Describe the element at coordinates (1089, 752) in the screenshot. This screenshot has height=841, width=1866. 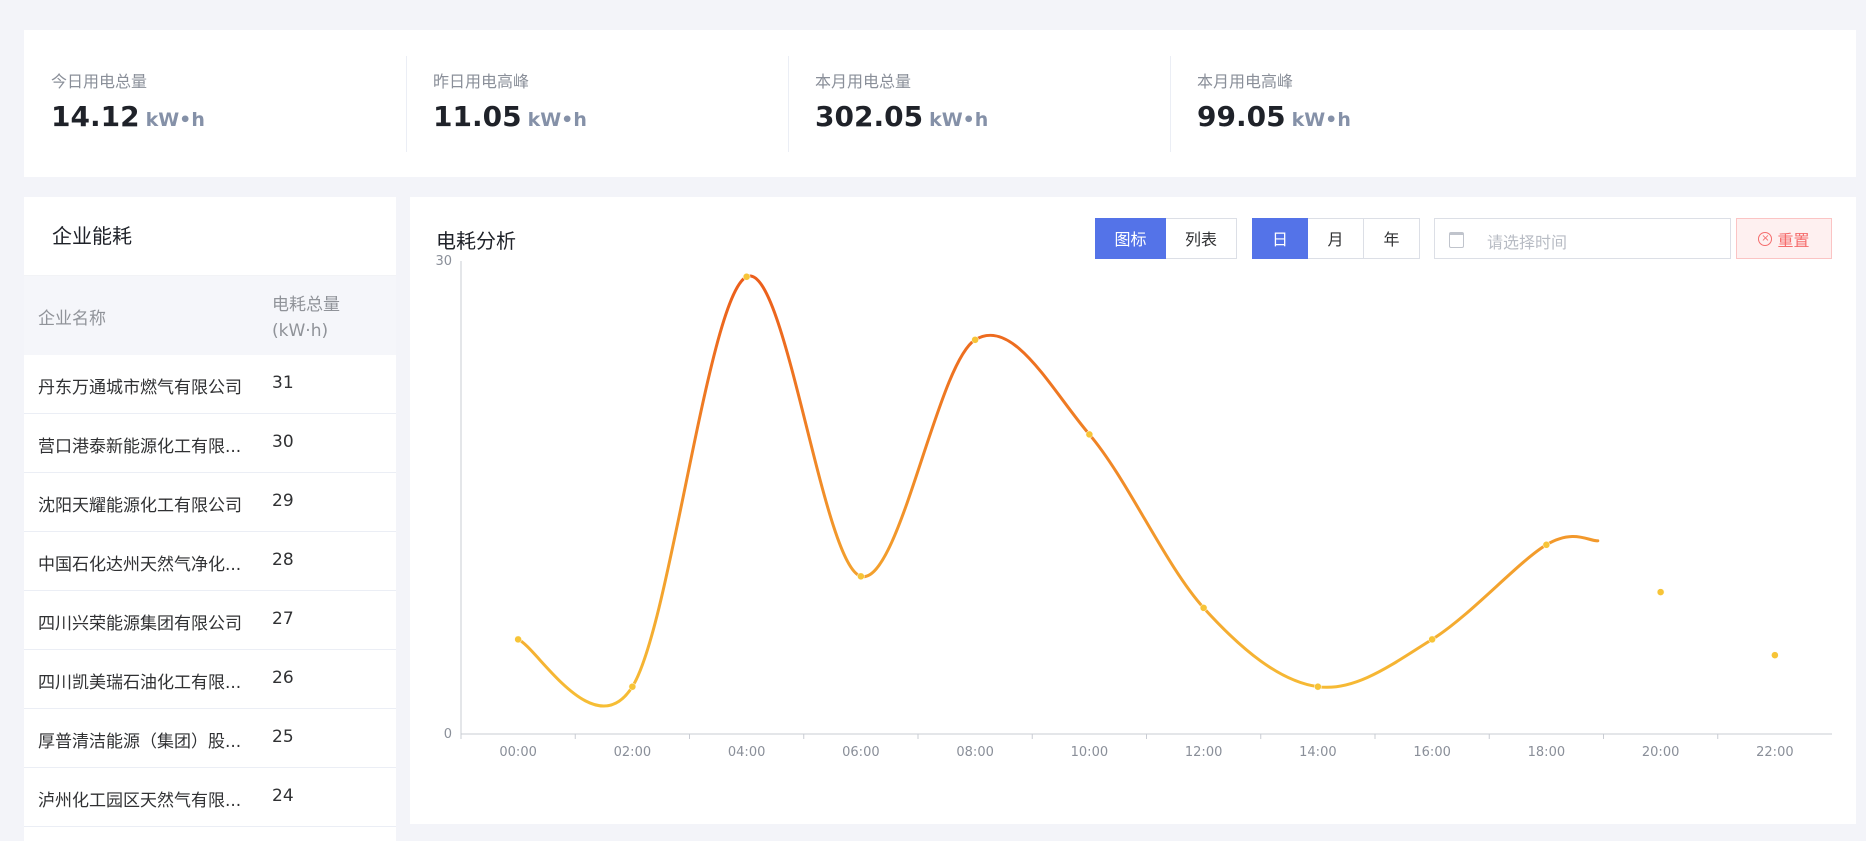
I see `x-tick-label: 10:00` at that location.